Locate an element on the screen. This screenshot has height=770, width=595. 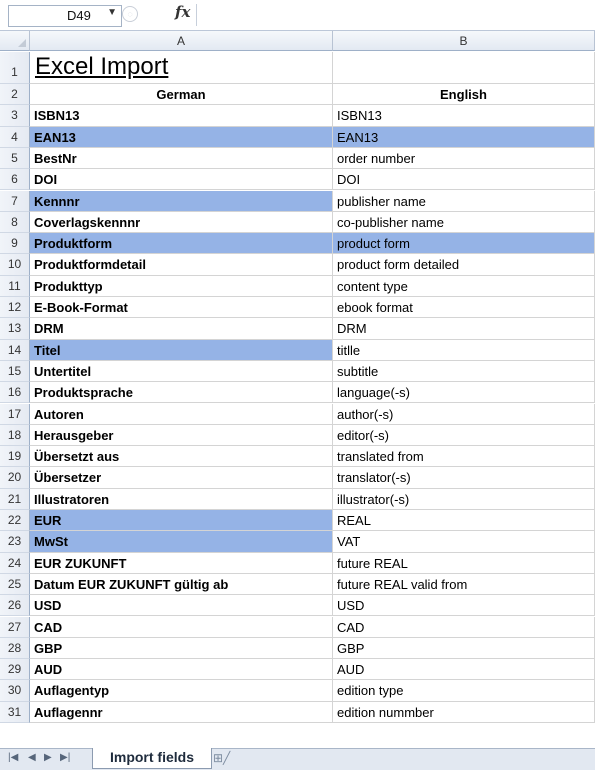
row-header: 31 is located at coordinates (15, 712).